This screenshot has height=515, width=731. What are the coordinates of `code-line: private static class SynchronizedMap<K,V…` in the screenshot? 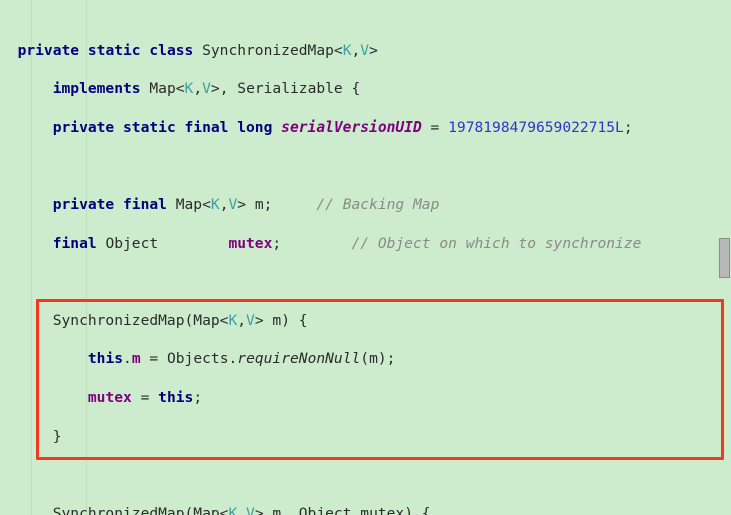 It's located at (365, 50).